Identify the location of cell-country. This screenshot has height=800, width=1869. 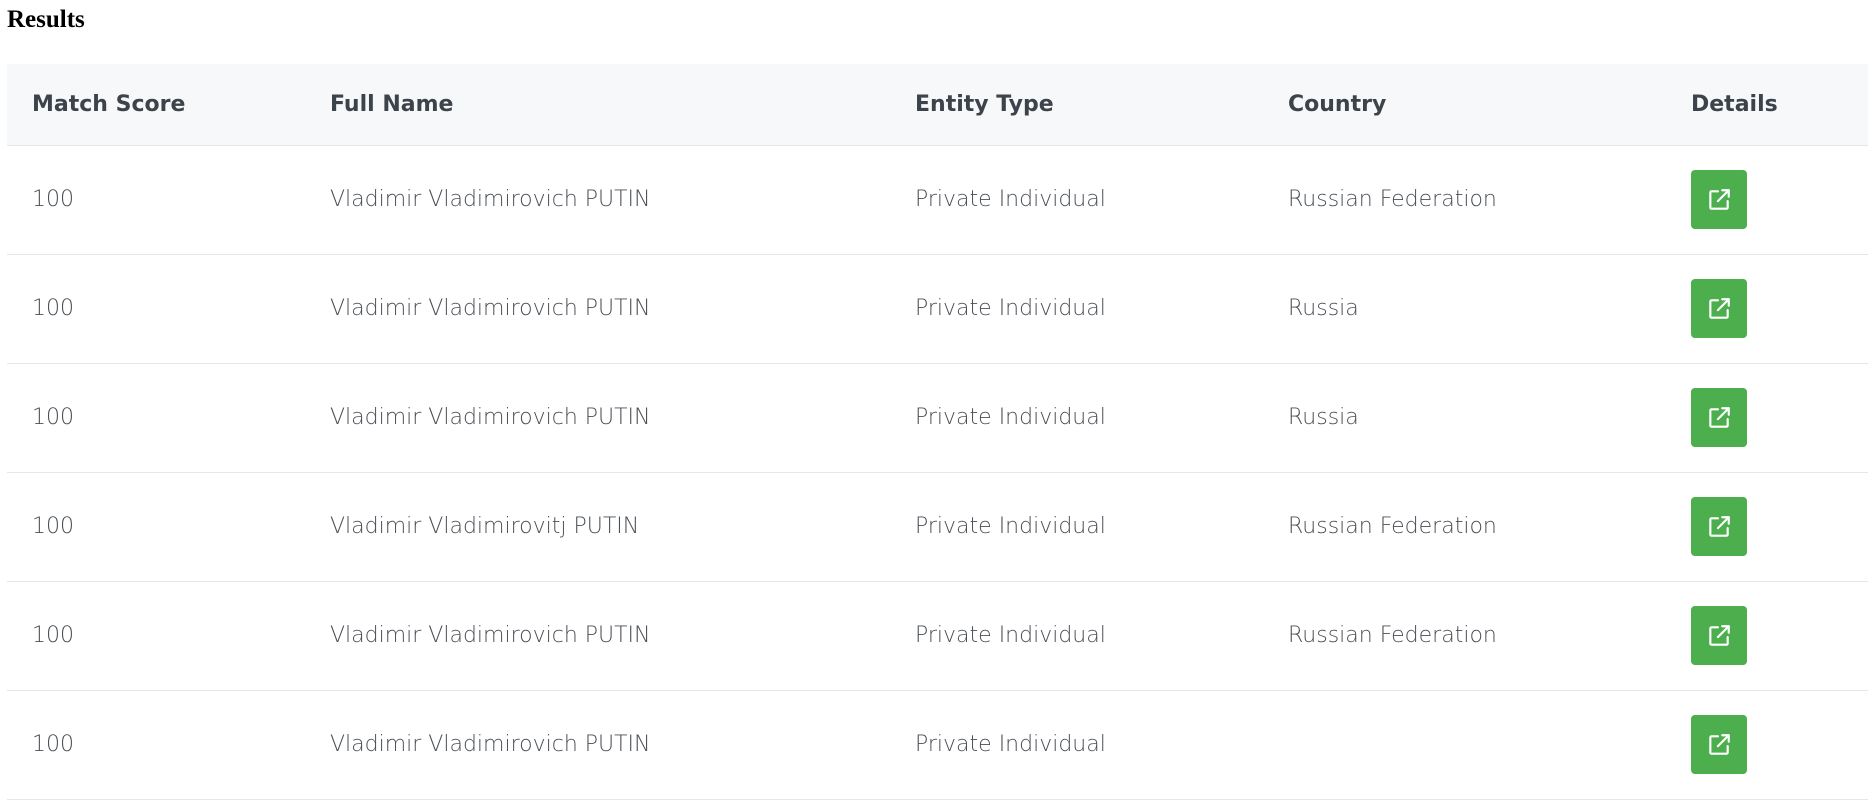
(1464, 744).